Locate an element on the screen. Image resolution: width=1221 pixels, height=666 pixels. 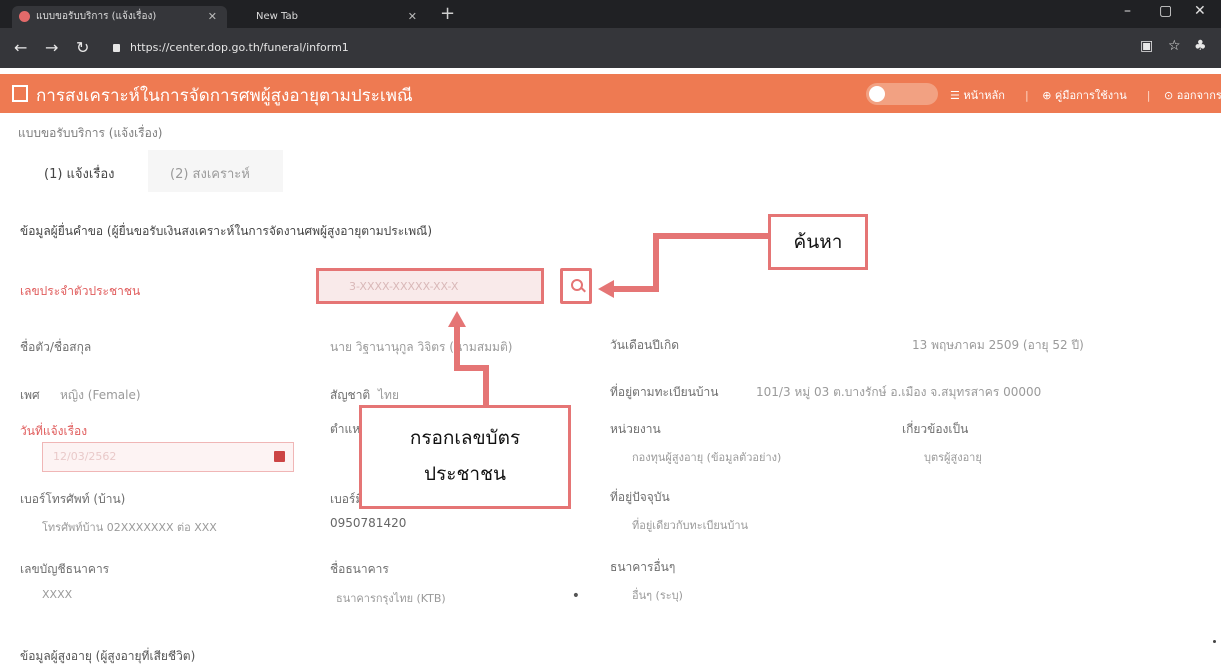
input-callout-line2: ประชาชน is located at coordinates (465, 474).